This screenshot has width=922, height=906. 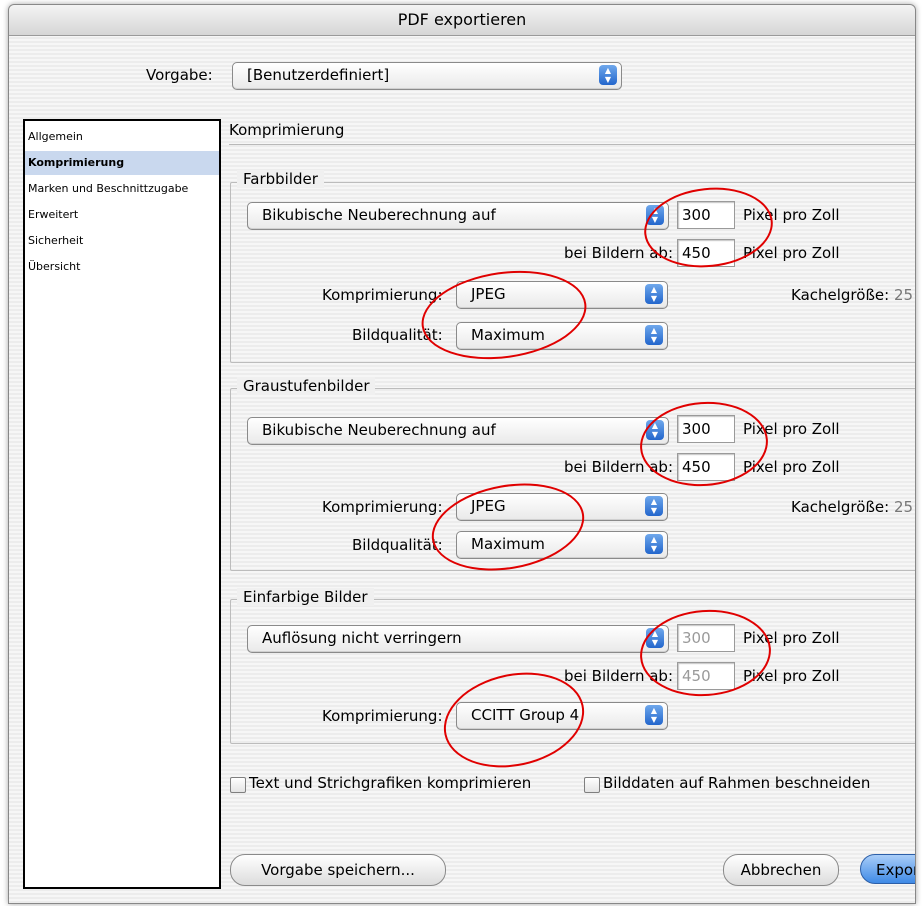 I want to click on color-images-title: Farbbilder, so click(x=280, y=179).